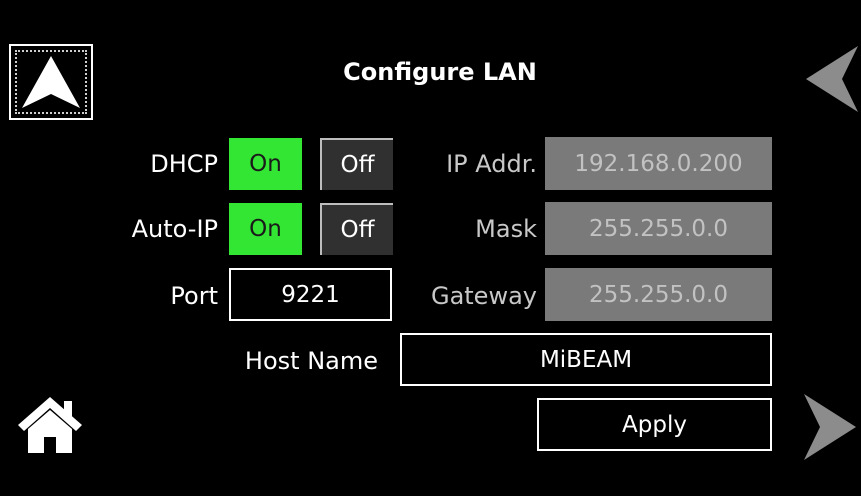 The width and height of the screenshot is (861, 496). I want to click on ip-addr-field: 192.168.0.200, so click(658, 163).